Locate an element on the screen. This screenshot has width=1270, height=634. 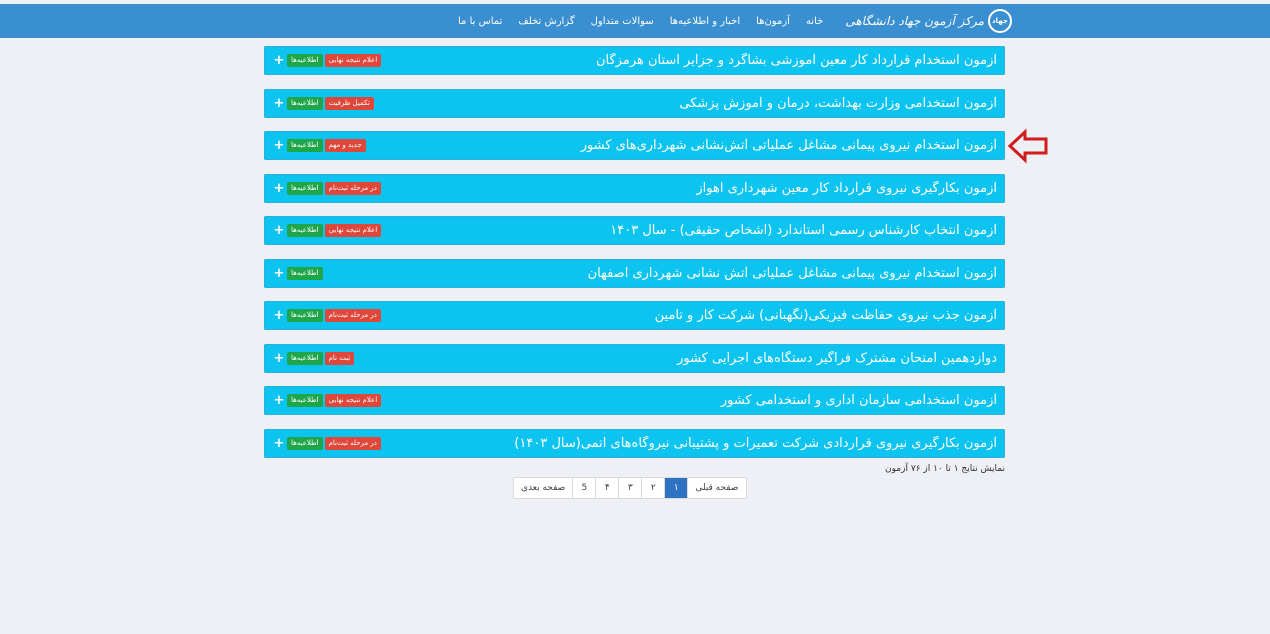
nav-news: اخبار و اطلاعیه‌ها is located at coordinates (705, 21).